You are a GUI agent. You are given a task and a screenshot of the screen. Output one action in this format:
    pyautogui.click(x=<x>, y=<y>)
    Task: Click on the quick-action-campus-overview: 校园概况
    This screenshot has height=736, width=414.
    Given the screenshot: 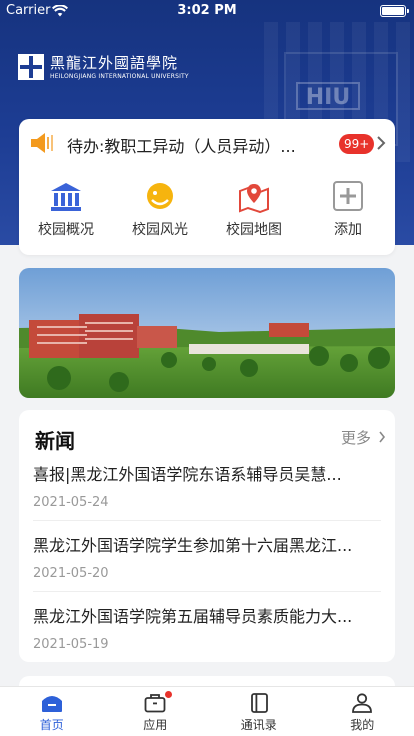 What is the action you would take?
    pyautogui.click(x=66, y=213)
    